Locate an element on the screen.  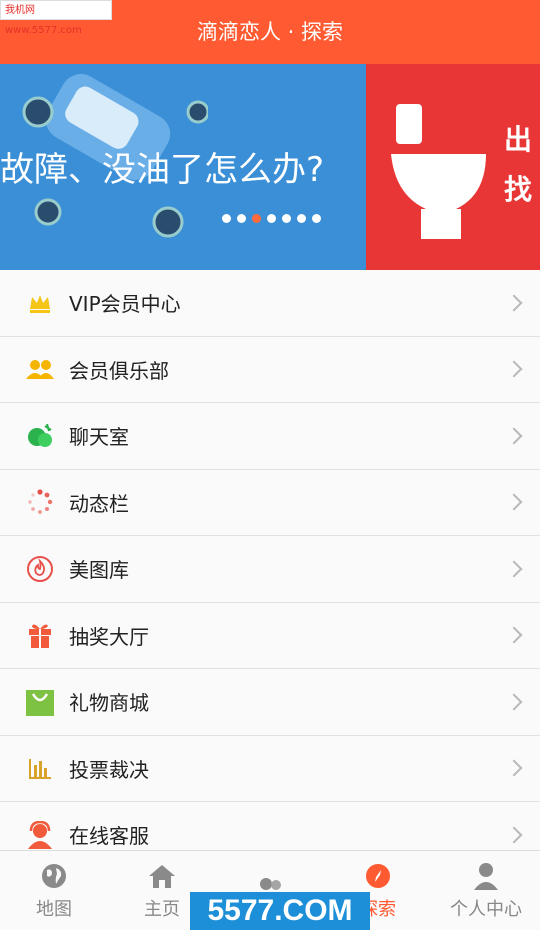
tab-label: 主页 is located at coordinates (162, 909).